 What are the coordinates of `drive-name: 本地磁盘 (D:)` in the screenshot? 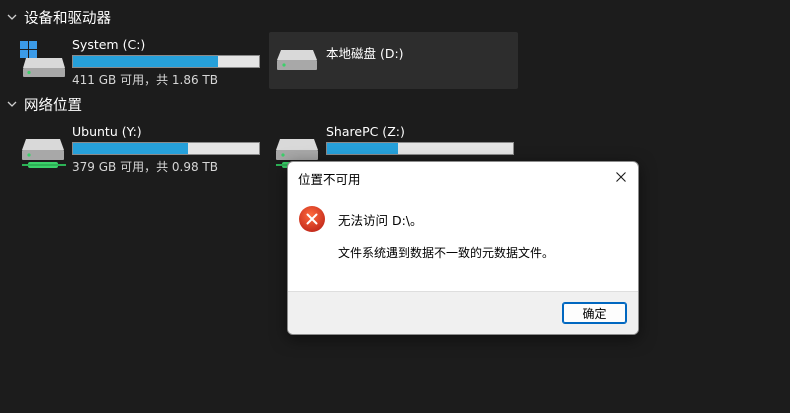 It's located at (365, 53).